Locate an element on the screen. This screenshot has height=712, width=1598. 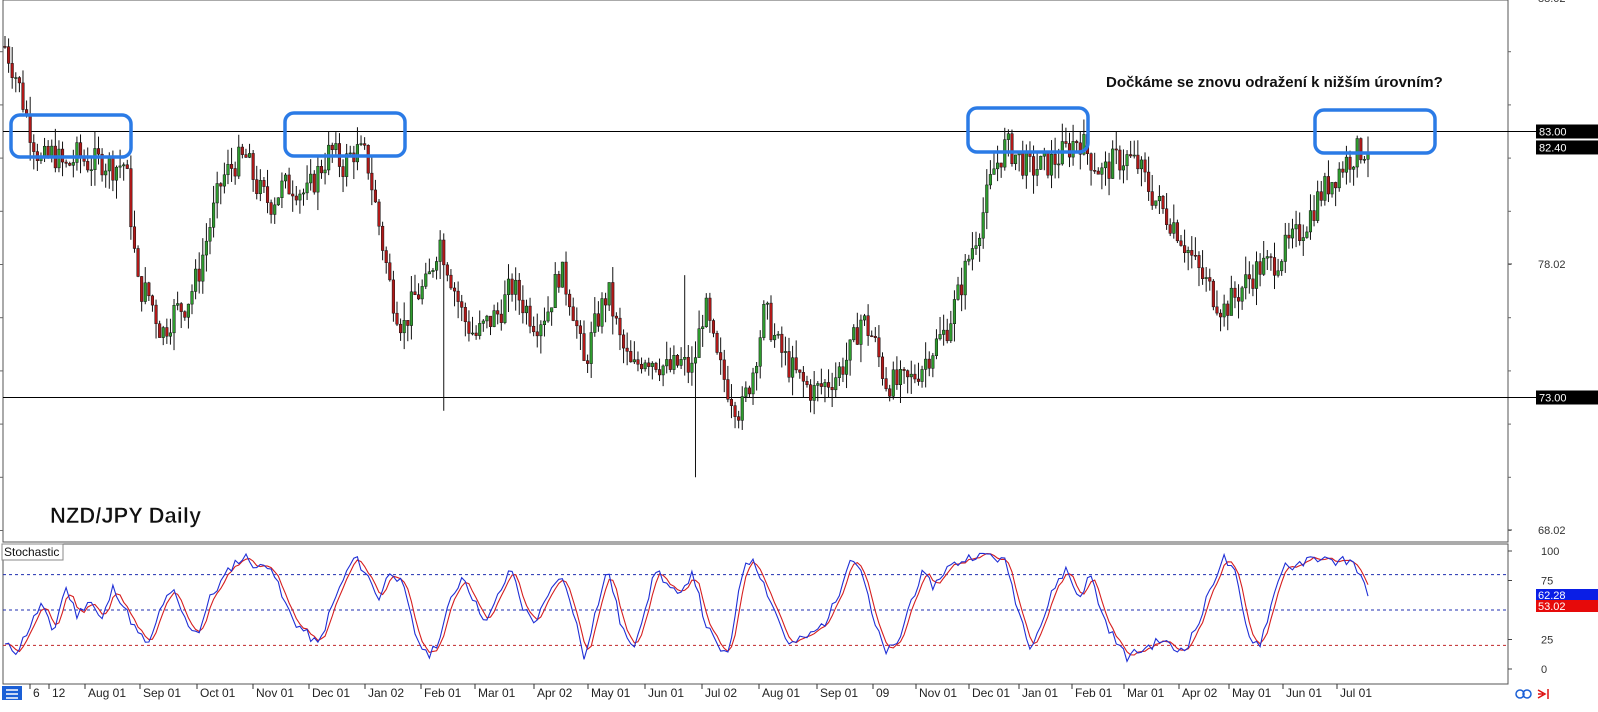
stochastic-line-d is located at coordinates (686, 604).